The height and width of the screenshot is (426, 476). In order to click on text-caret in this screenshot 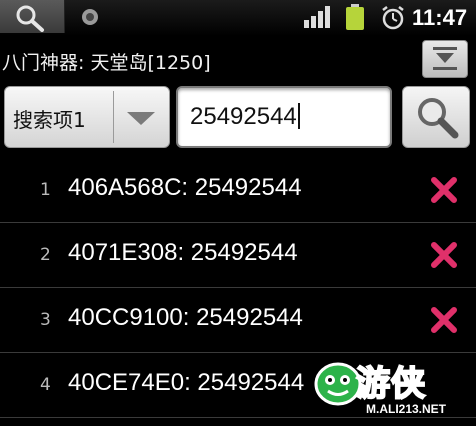, I will do `click(298, 116)`.